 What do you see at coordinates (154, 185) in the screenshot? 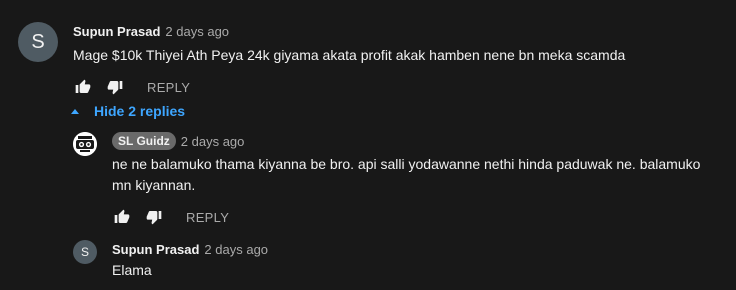
I see `reply-text-line: mn kiyannan.` at bounding box center [154, 185].